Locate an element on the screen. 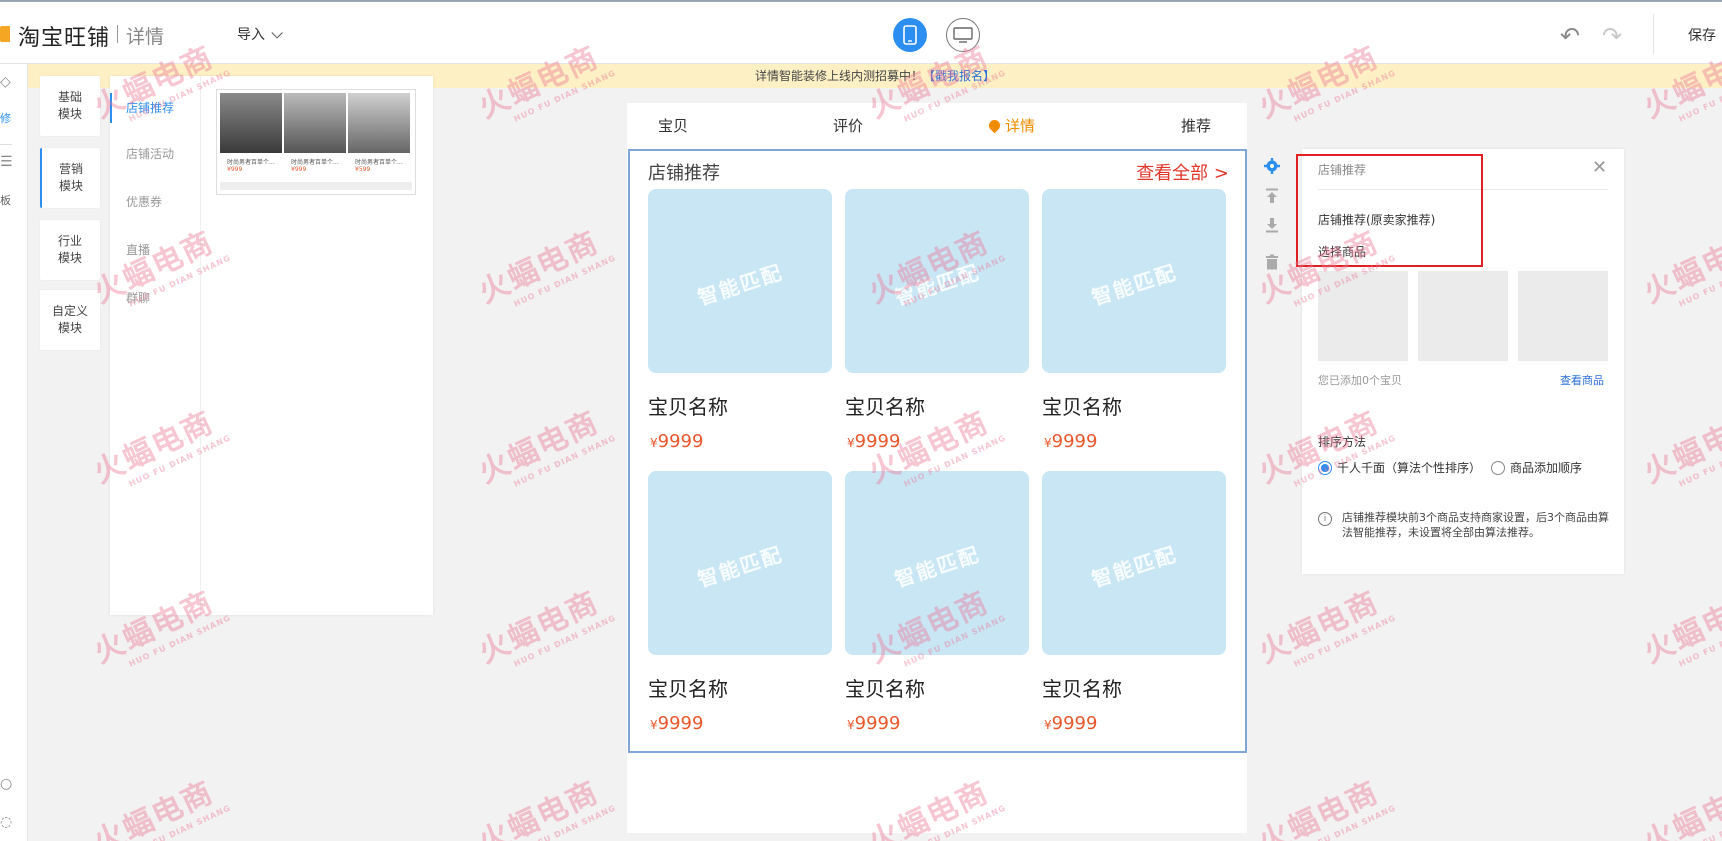  category-marketing: 营销 模块 is located at coordinates (70, 178).